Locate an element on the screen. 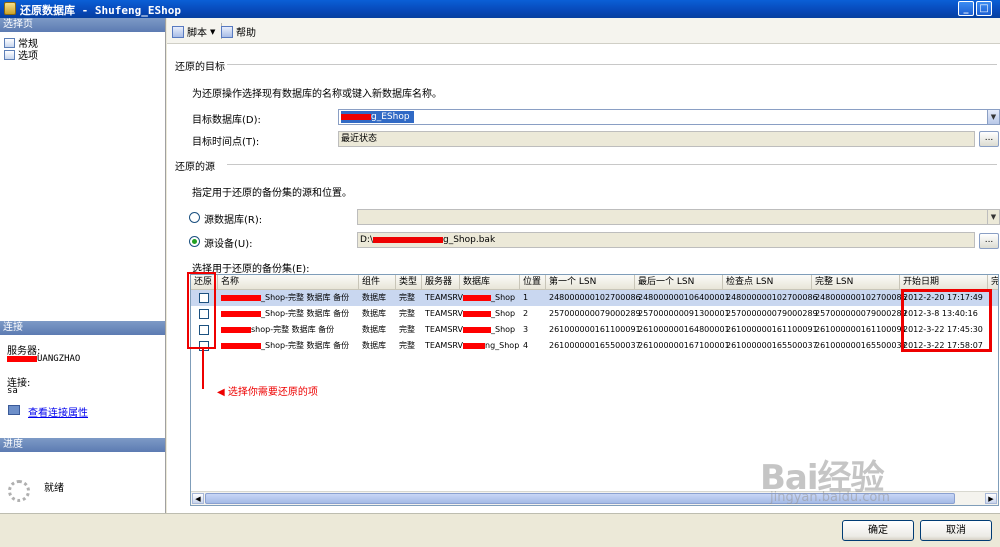 The image size is (1000, 547). target-time-field: 最近状态 is located at coordinates (656, 139).